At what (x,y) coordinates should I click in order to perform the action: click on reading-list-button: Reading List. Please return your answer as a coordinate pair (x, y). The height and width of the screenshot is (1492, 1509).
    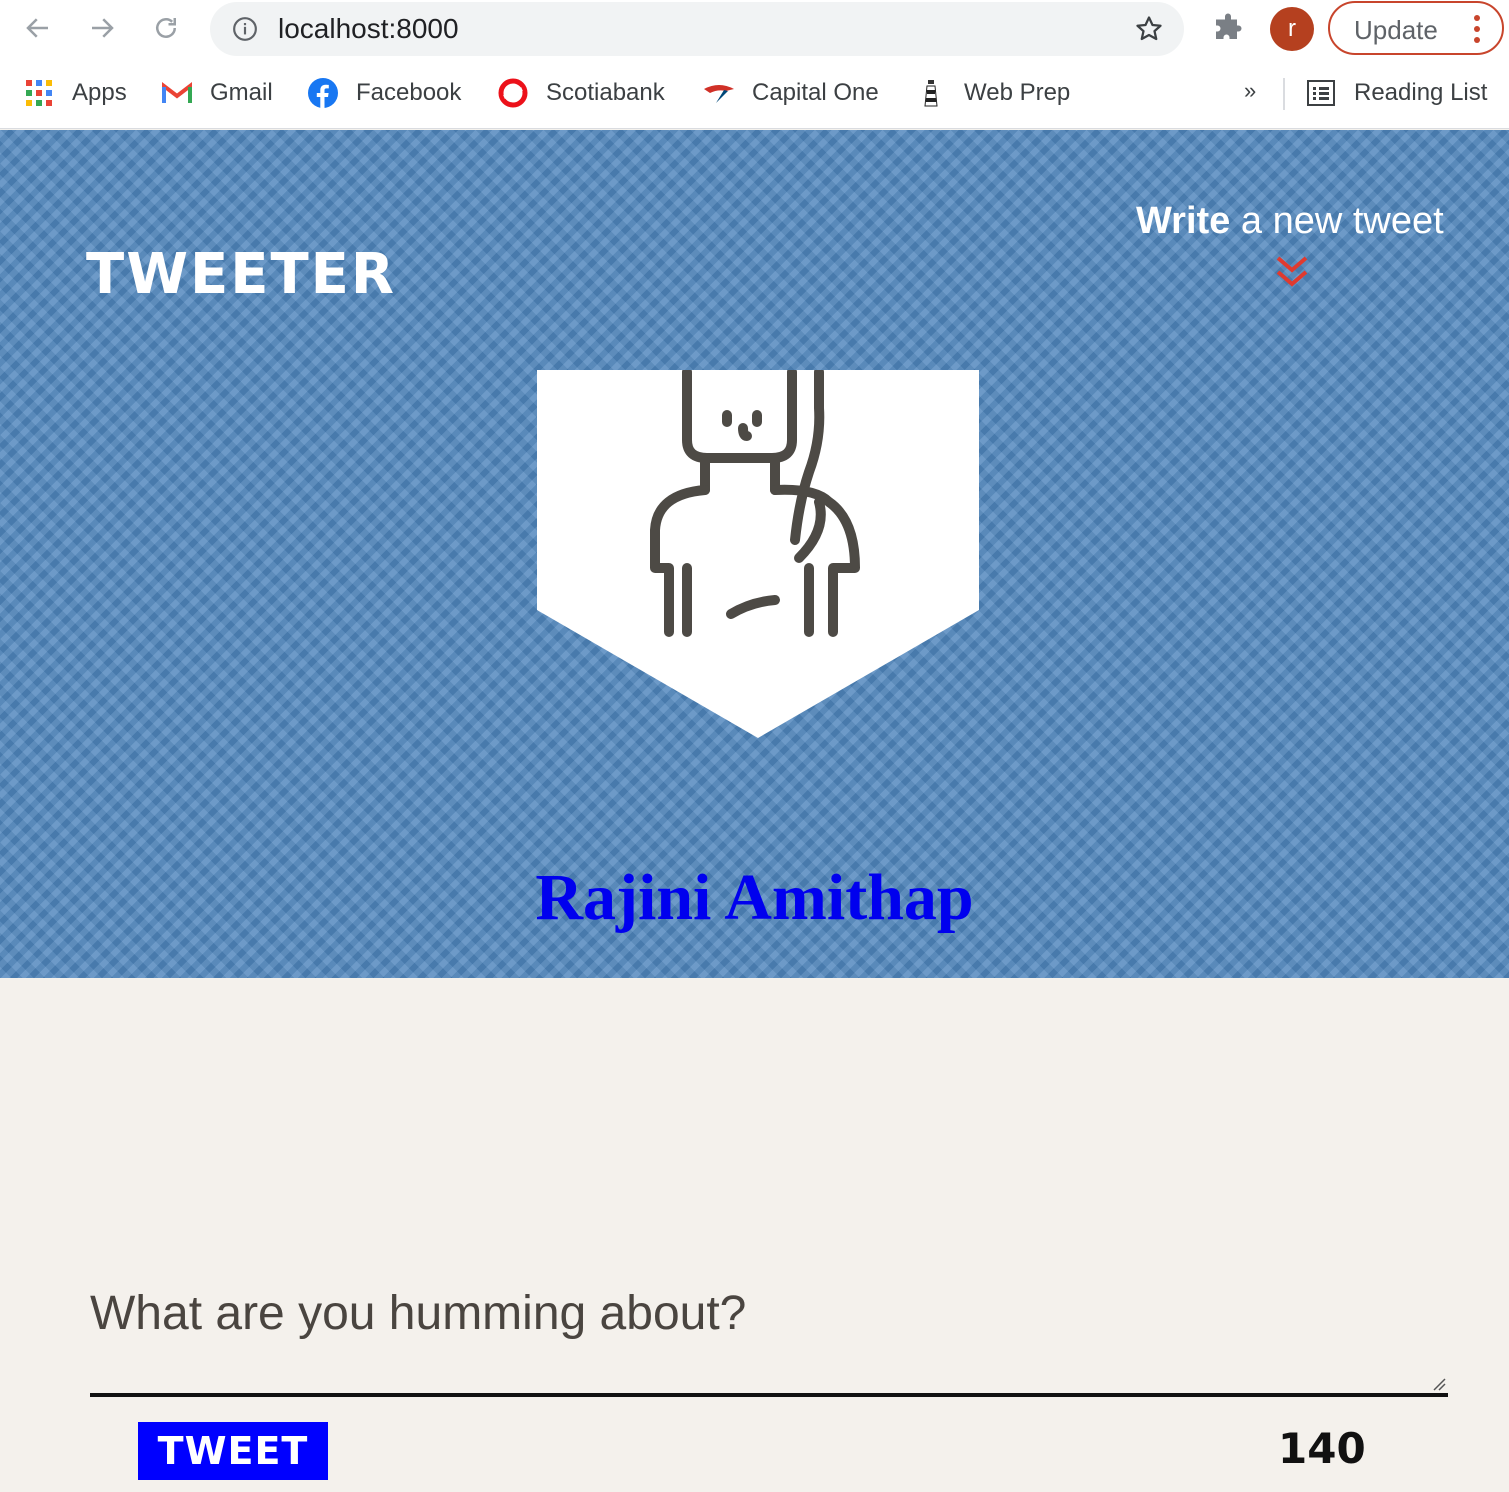
    Looking at the image, I should click on (1396, 93).